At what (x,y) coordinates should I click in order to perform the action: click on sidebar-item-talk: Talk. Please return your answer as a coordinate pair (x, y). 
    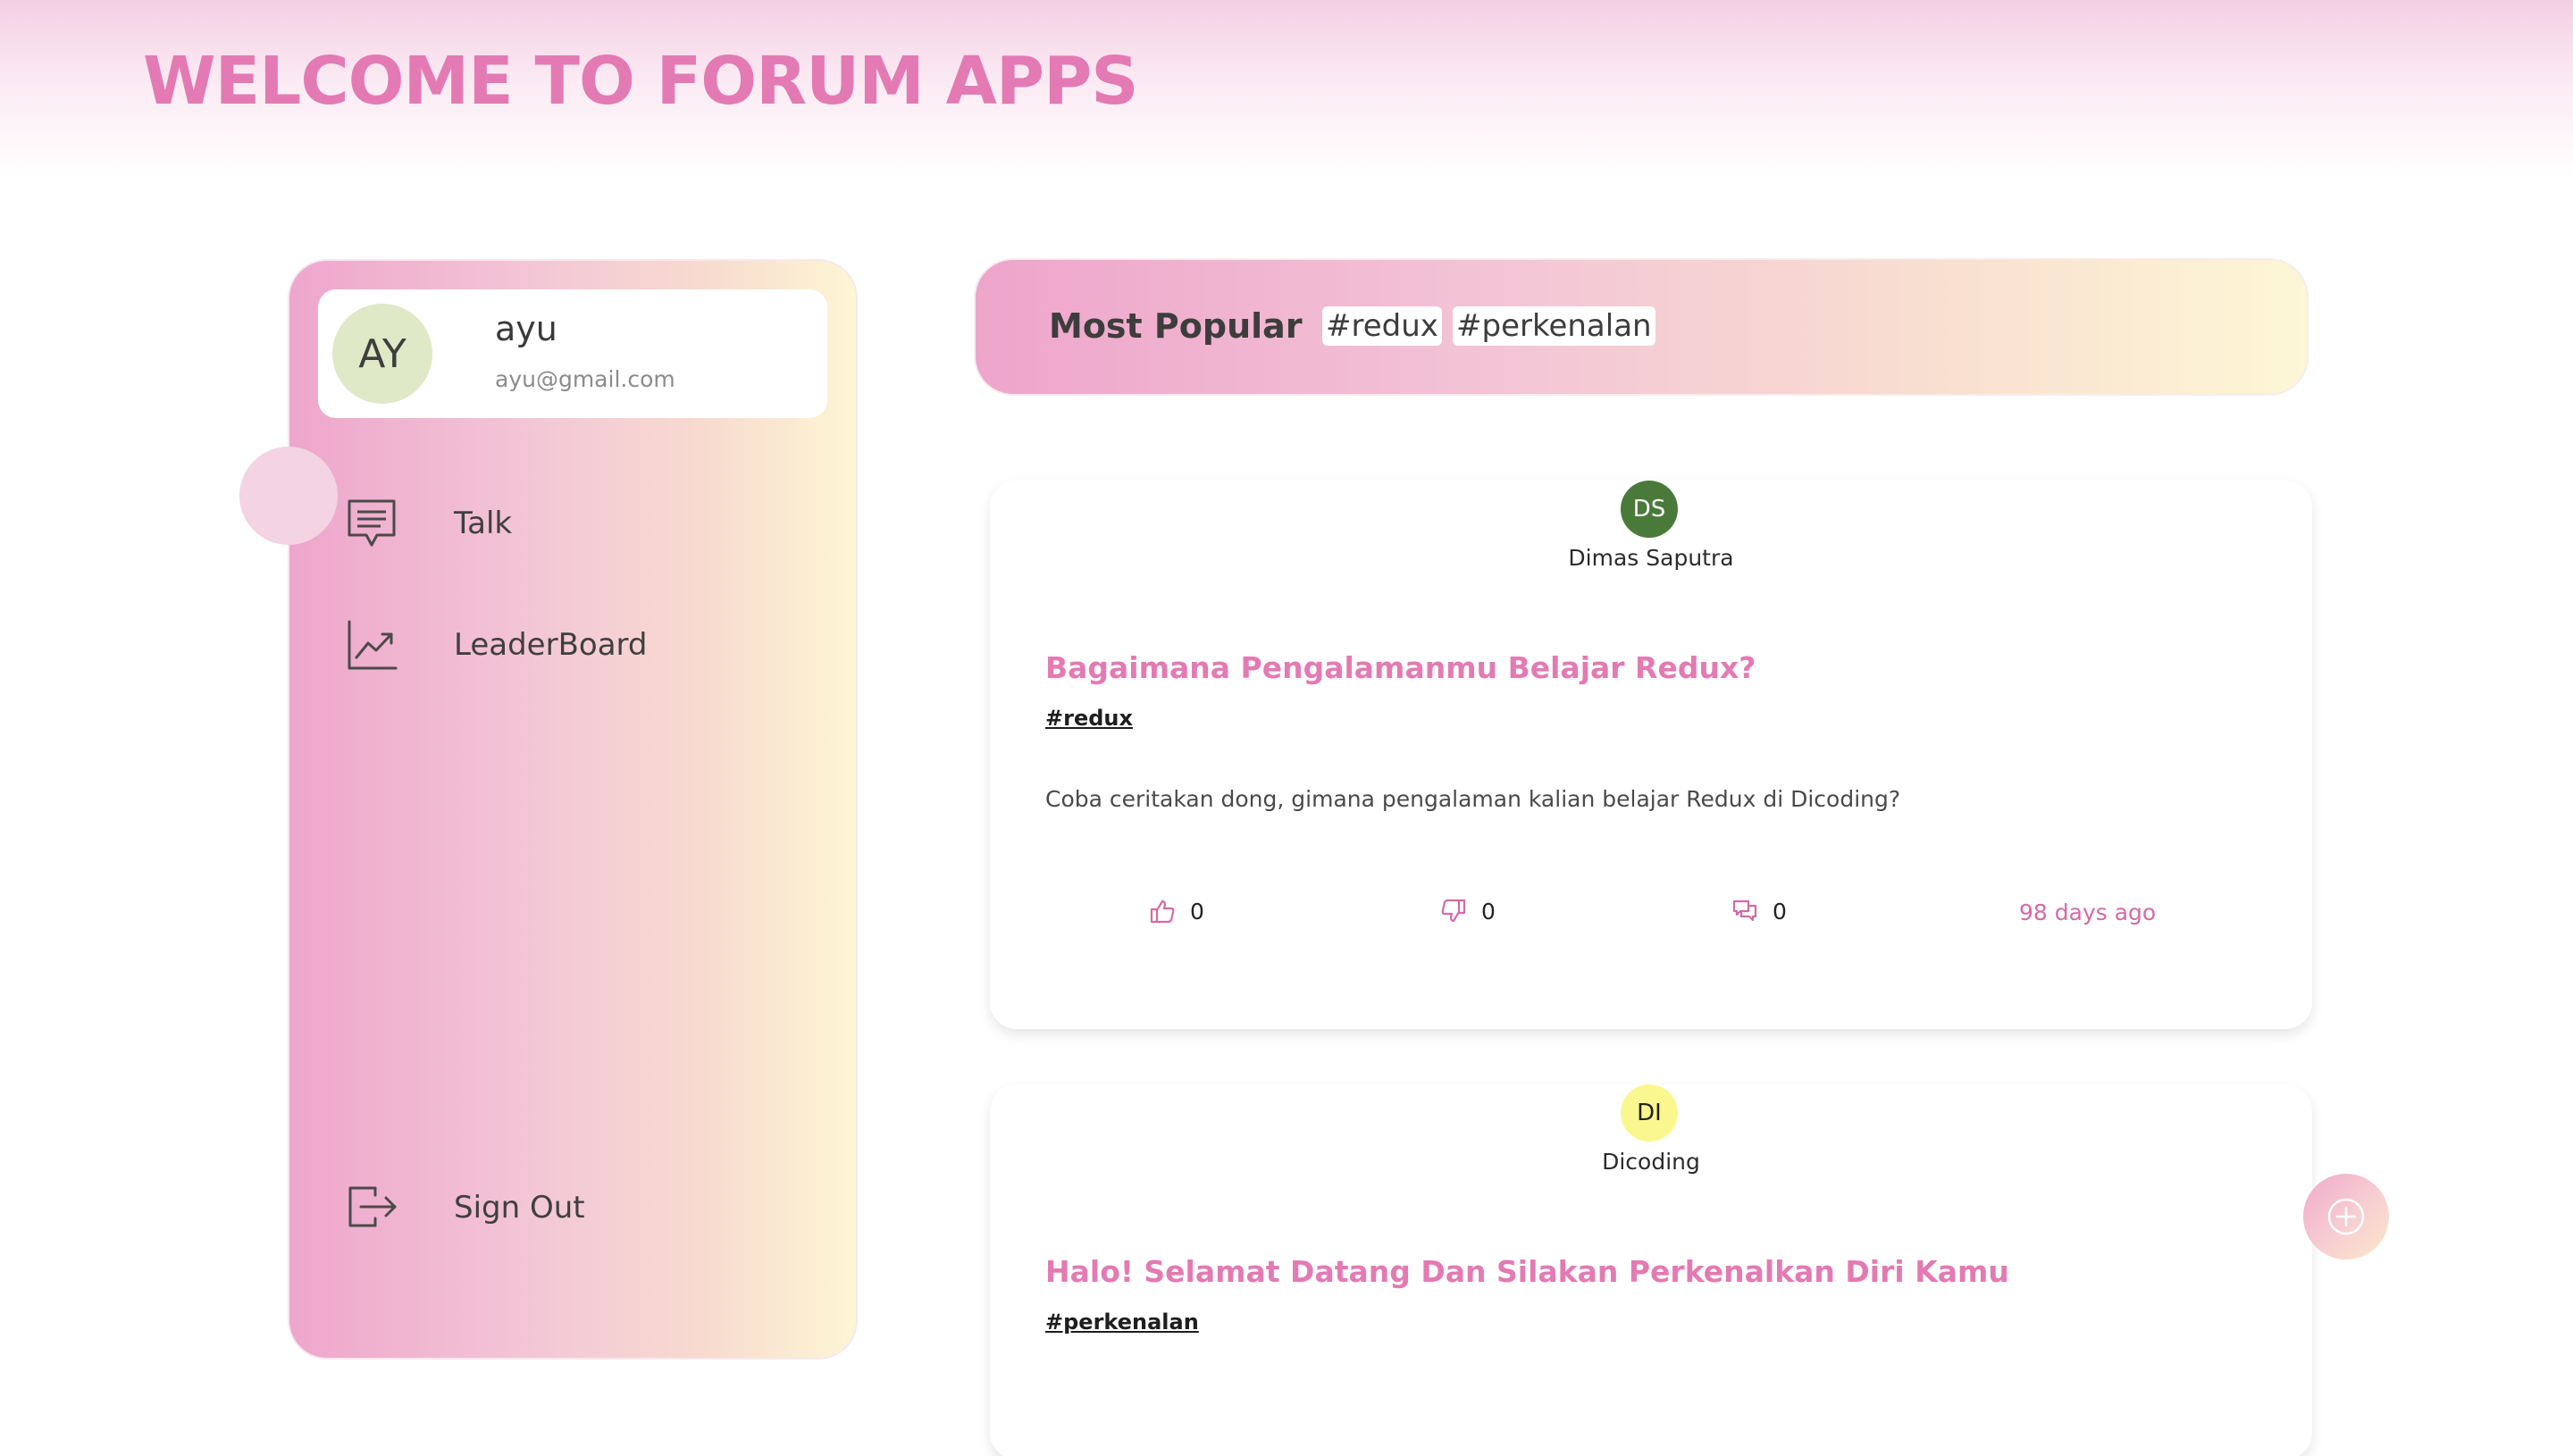
    Looking at the image, I should click on (428, 523).